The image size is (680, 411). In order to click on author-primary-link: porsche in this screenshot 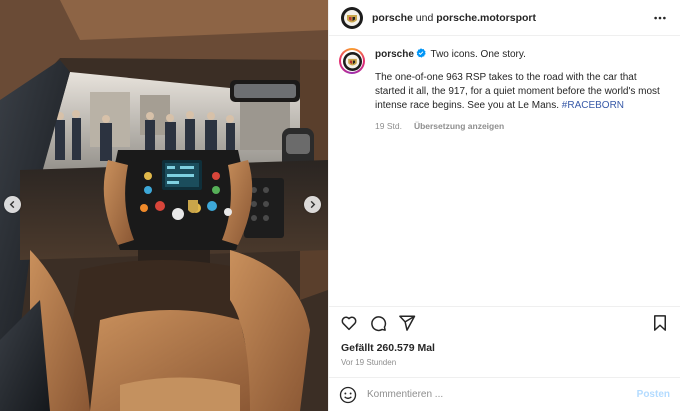, I will do `click(392, 18)`.